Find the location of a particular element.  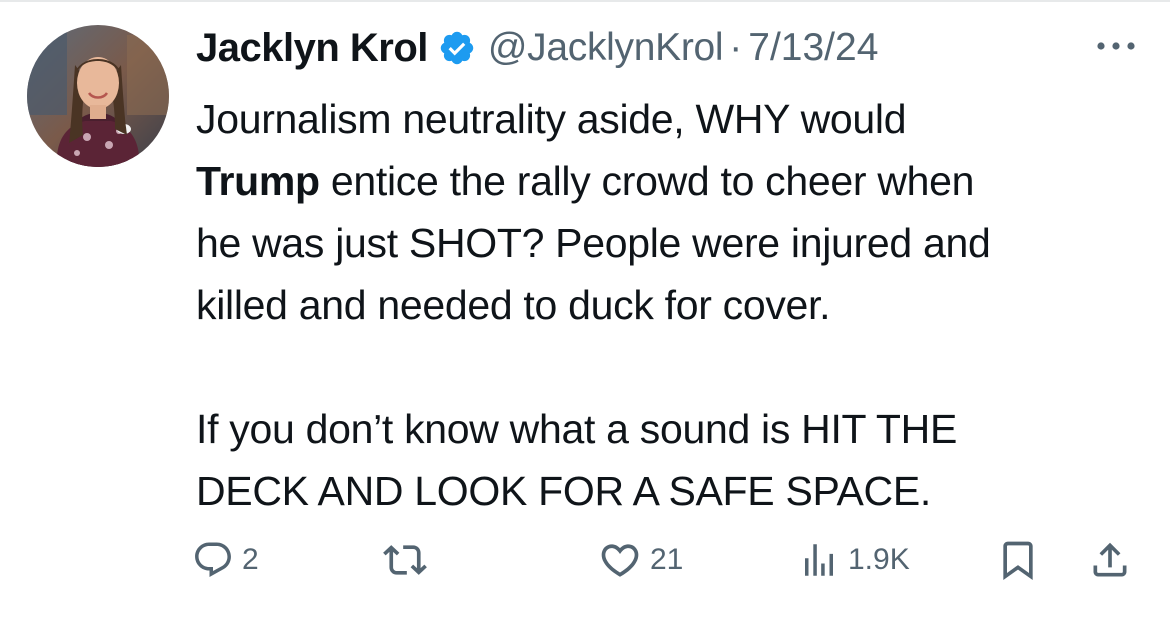

mention-bold: Trump is located at coordinates (258, 181).